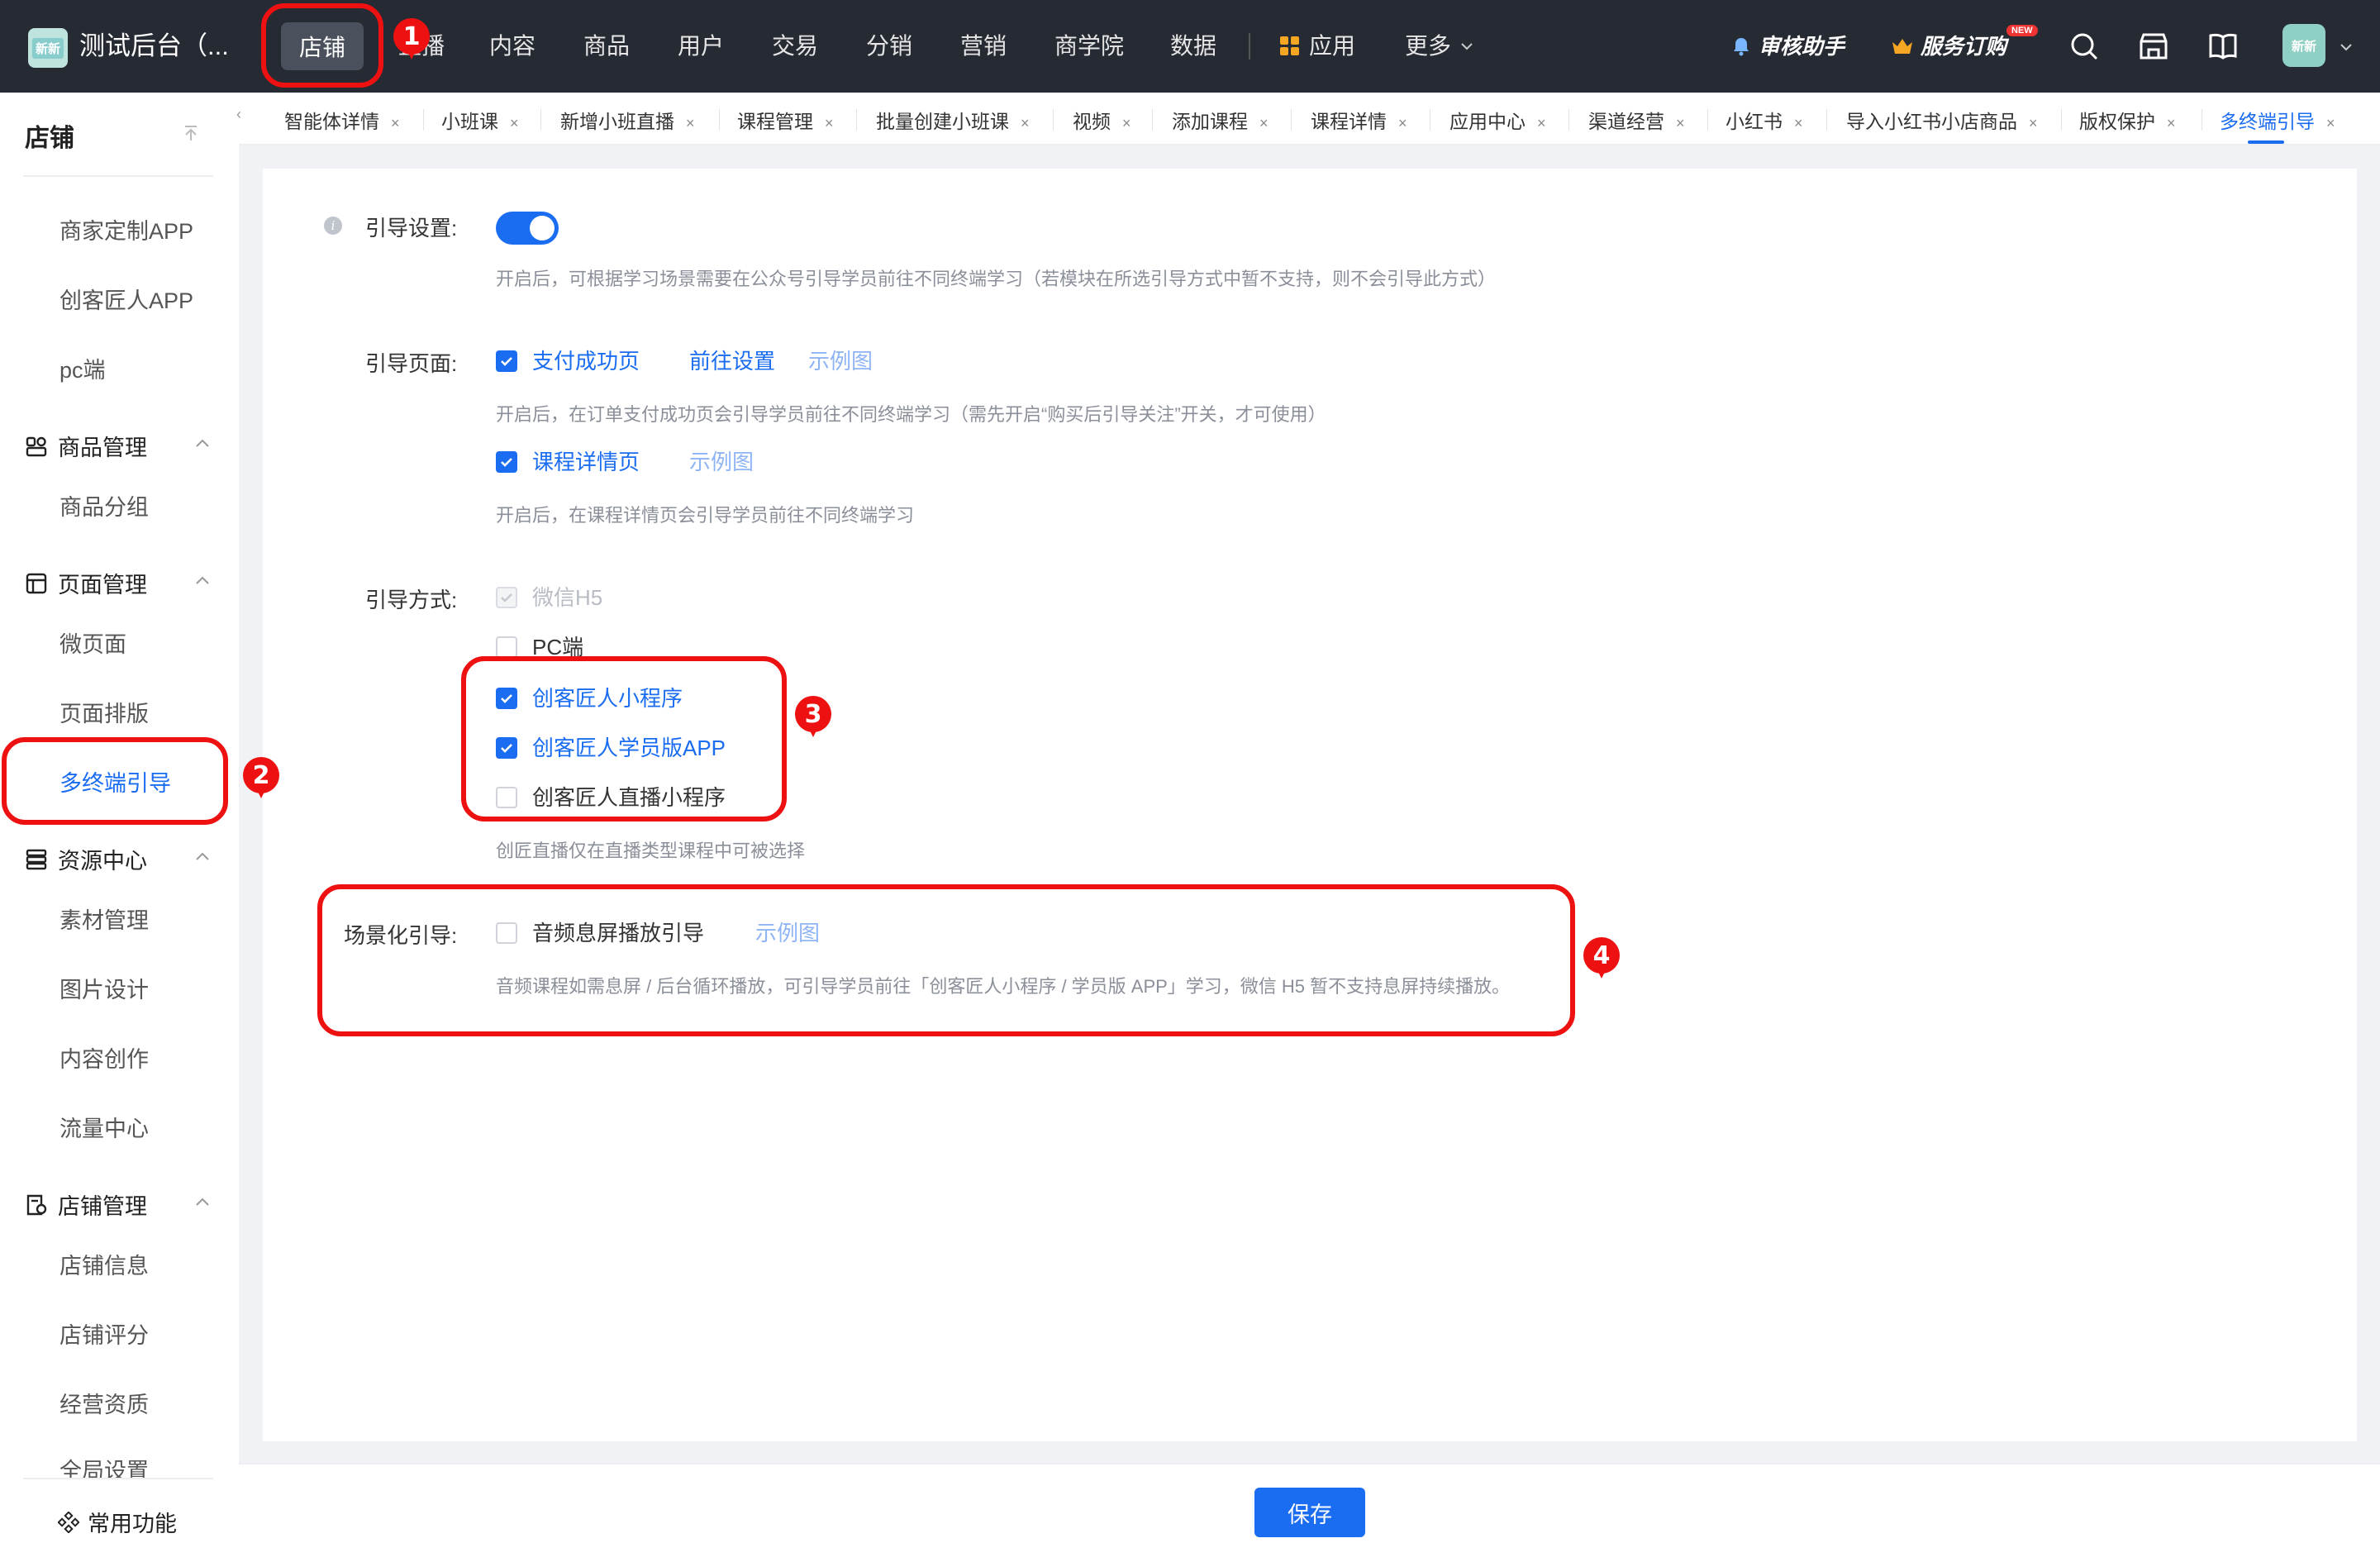 Image resolution: width=2380 pixels, height=1562 pixels. What do you see at coordinates (795, 46) in the screenshot?
I see `nav-item-trade: 交易` at bounding box center [795, 46].